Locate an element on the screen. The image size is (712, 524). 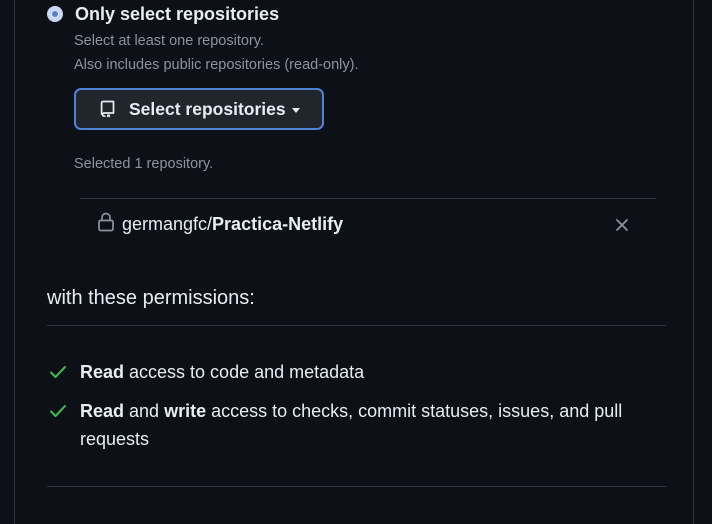
repo-name: Practica-Netlify is located at coordinates (278, 224).